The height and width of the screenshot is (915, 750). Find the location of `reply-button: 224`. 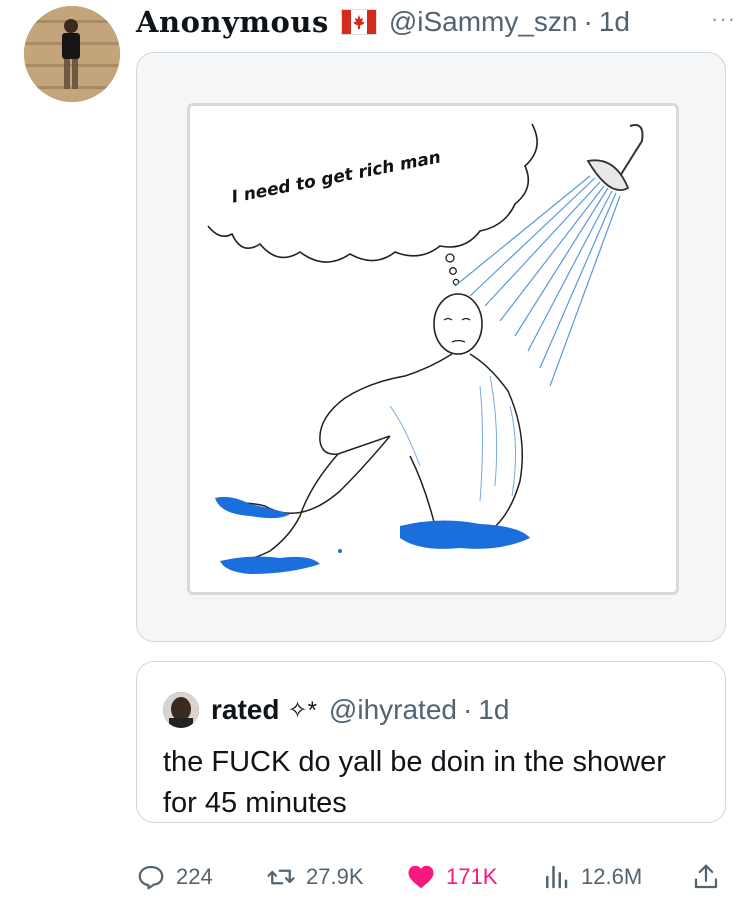

reply-button: 224 is located at coordinates (174, 877).